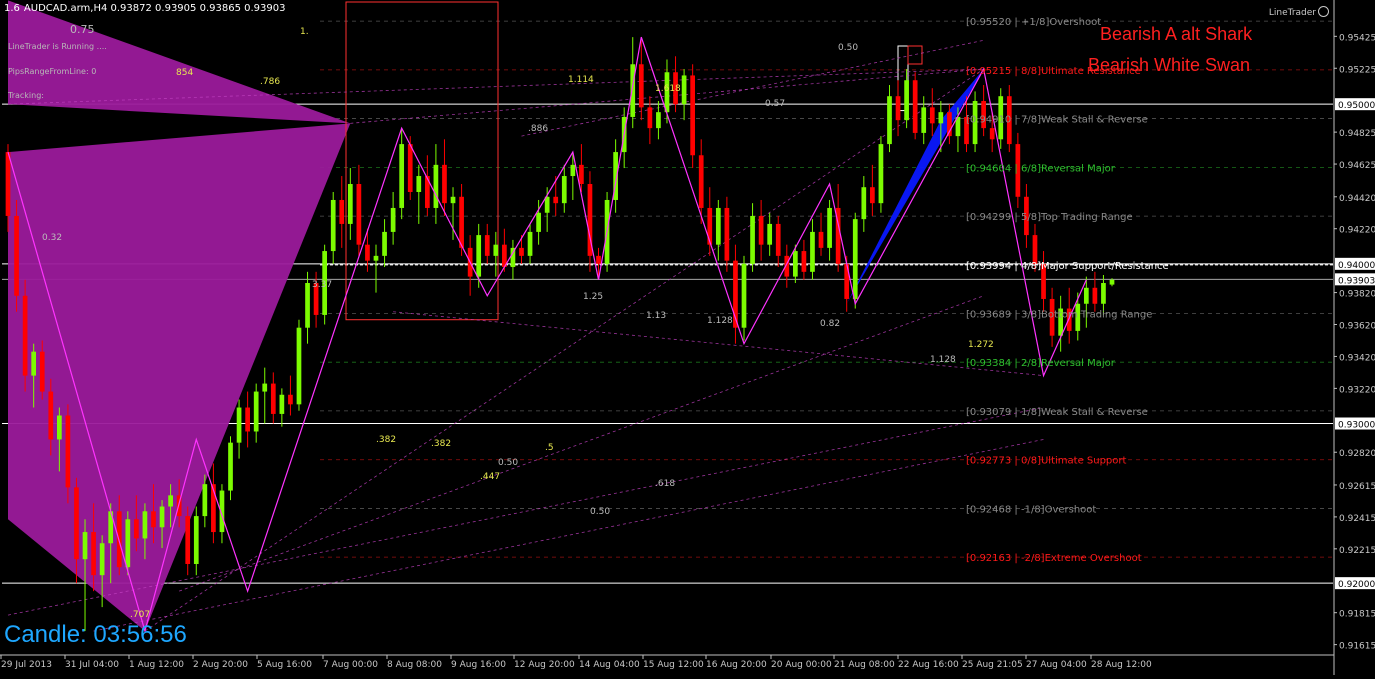 The width and height of the screenshot is (1375, 679). Describe the element at coordinates (26, 665) in the screenshot. I see `time-tick-label: 29 Jul 2013` at that location.